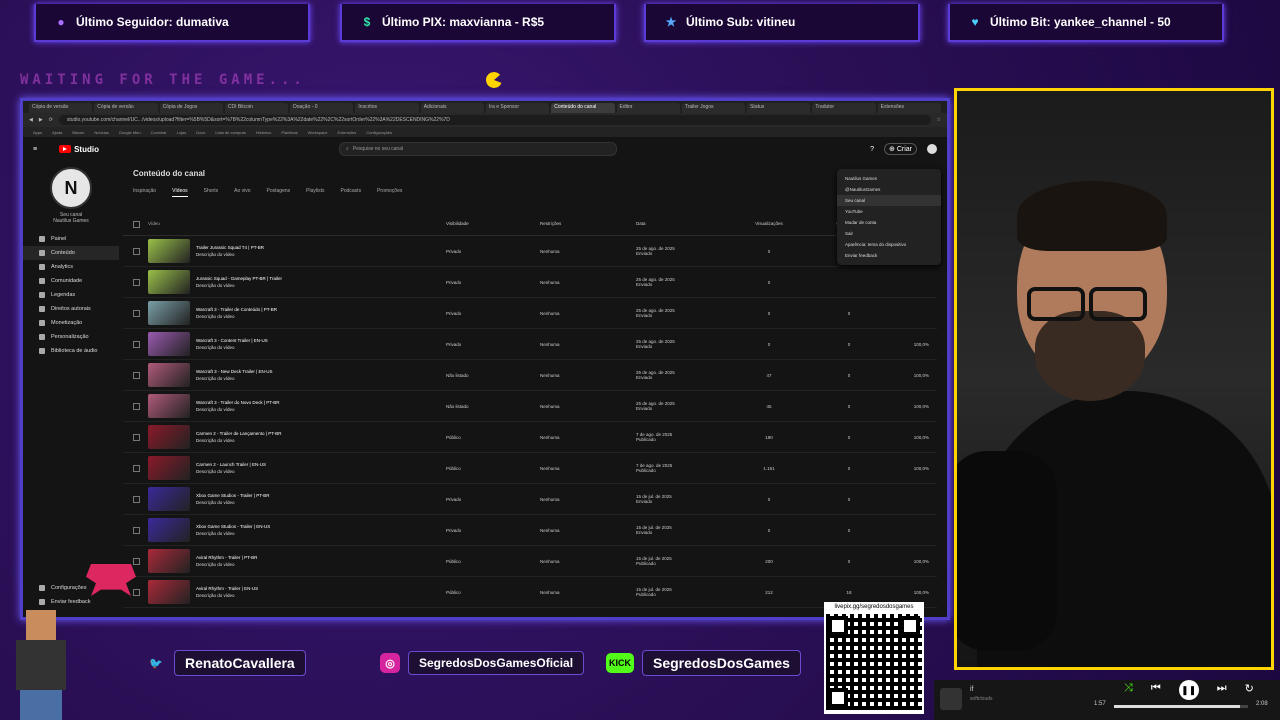 This screenshot has width=1280, height=720. I want to click on browser-tab: Editor, so click(648, 108).